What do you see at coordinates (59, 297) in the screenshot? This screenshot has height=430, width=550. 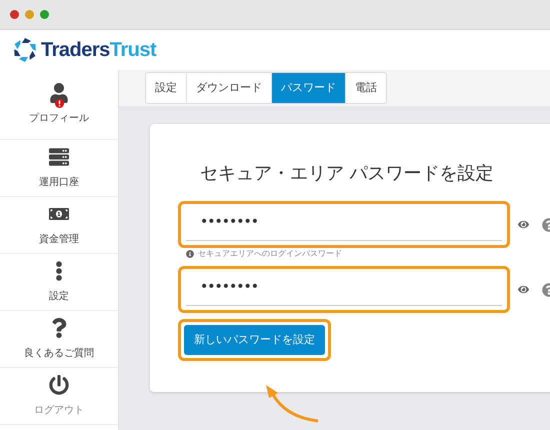 I see `sidebar-label: 設定` at bounding box center [59, 297].